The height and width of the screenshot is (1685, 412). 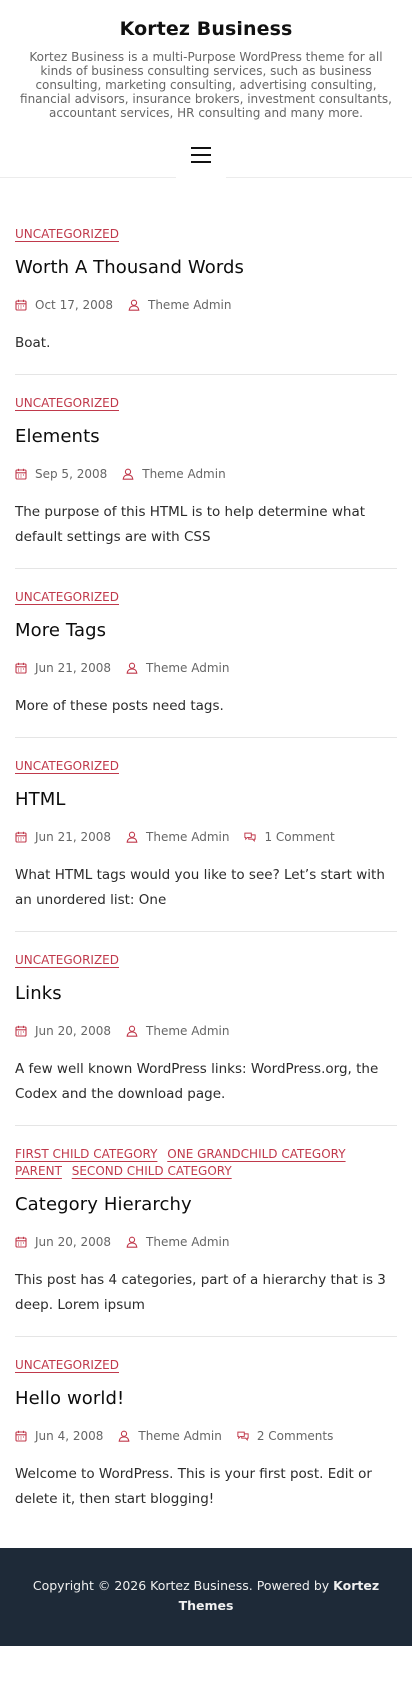 I want to click on post-meta: Jun 21, 2008 Theme Admin 1 Comment, so click(x=206, y=837).